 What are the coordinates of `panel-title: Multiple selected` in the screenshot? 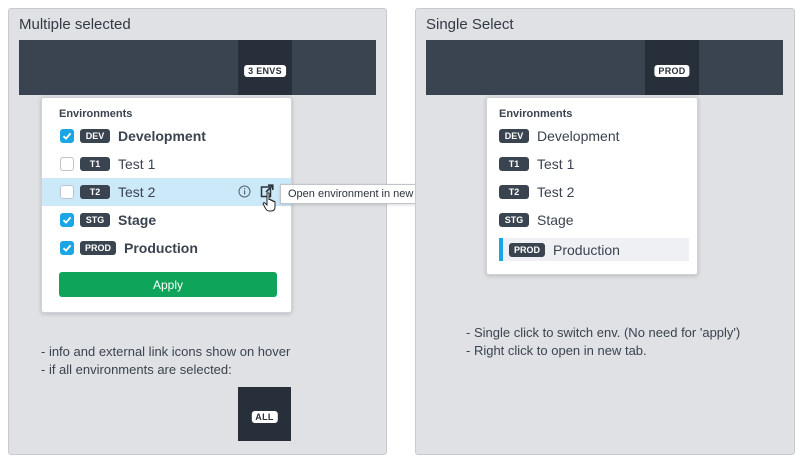 It's located at (75, 24).